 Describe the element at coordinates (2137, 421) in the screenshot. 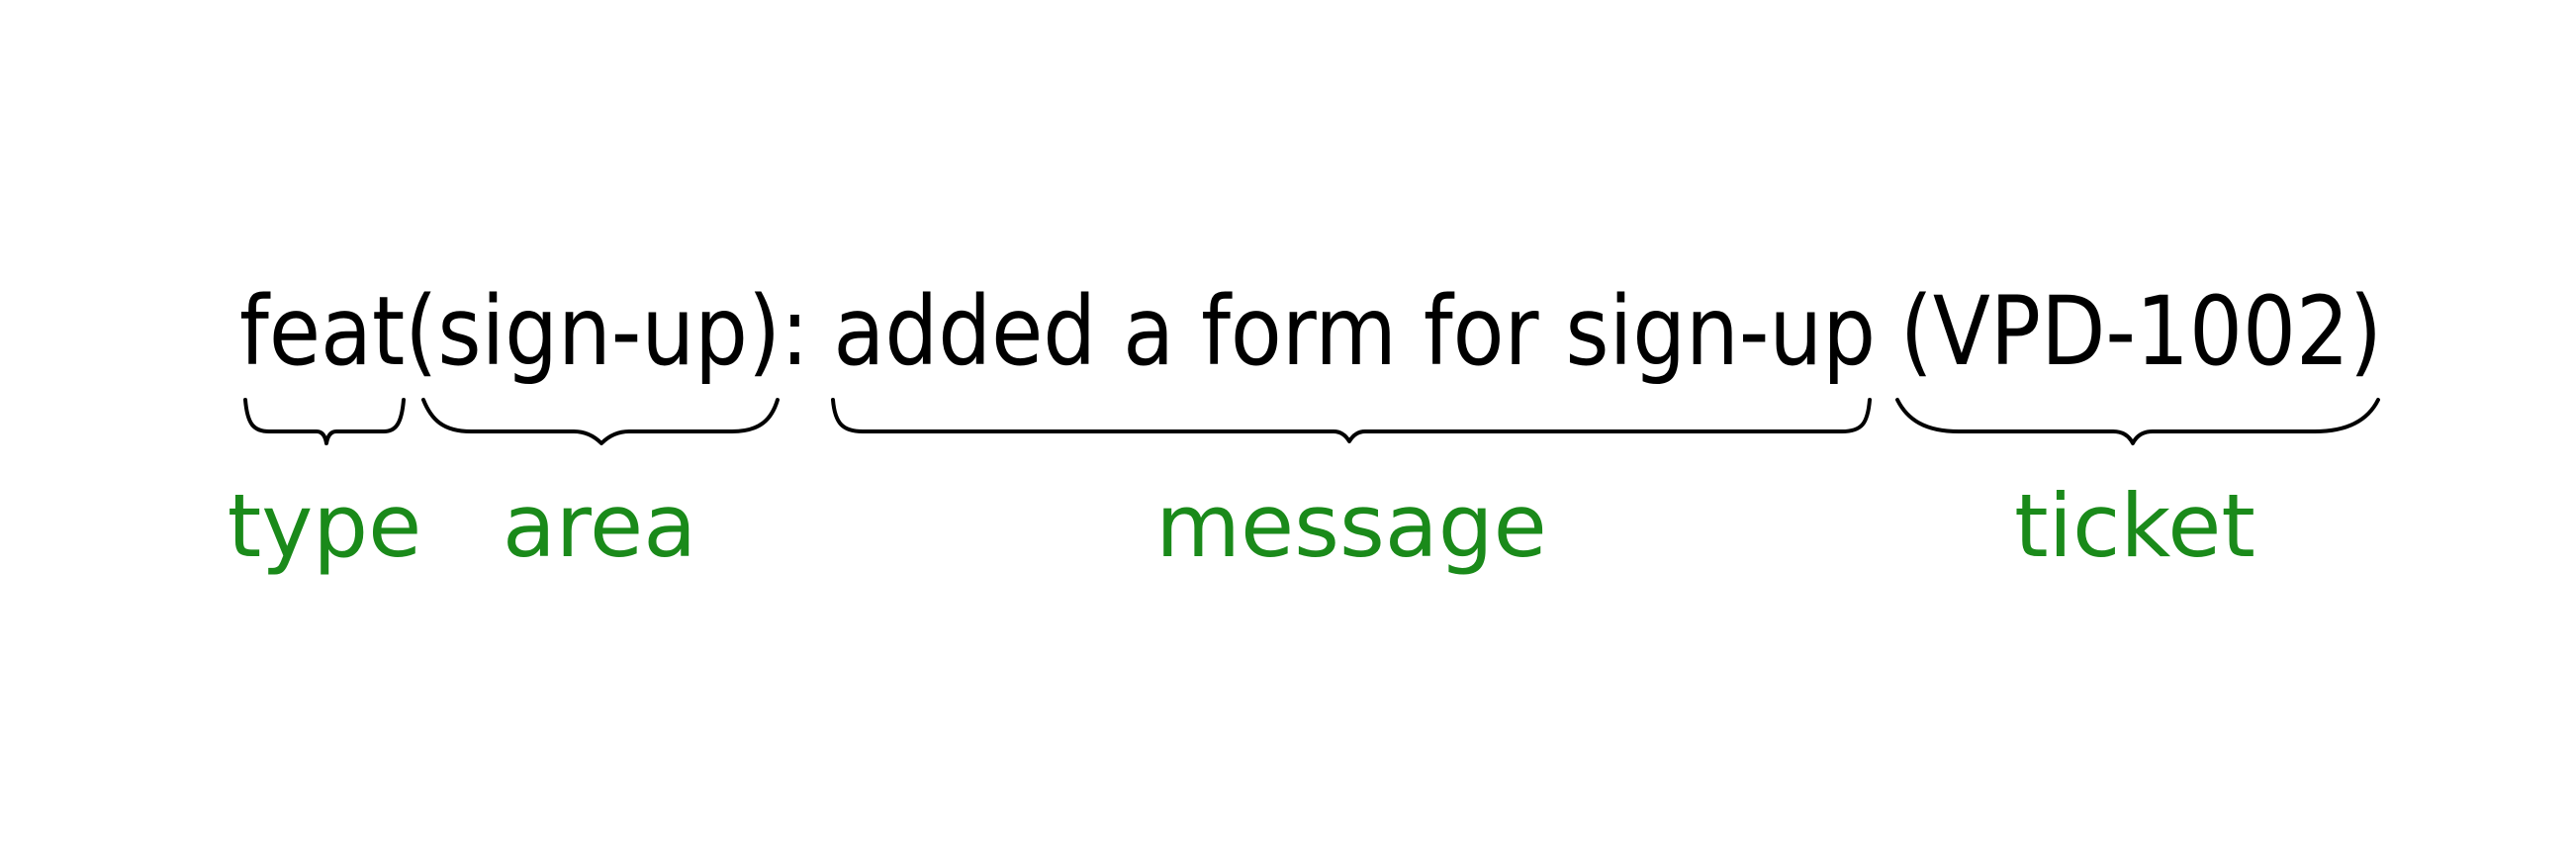

I see `ticket-brace` at that location.